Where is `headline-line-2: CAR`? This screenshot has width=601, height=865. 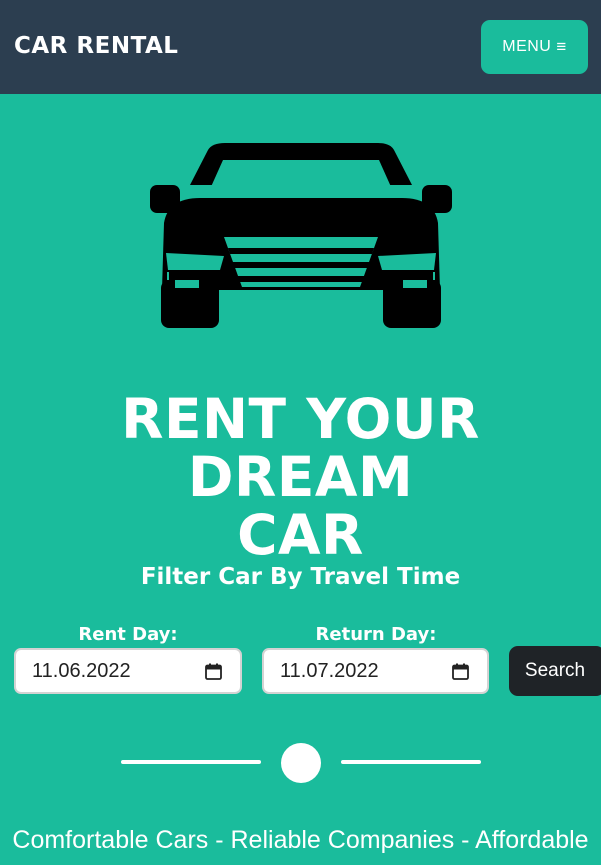
headline-line-2: CAR is located at coordinates (300, 535).